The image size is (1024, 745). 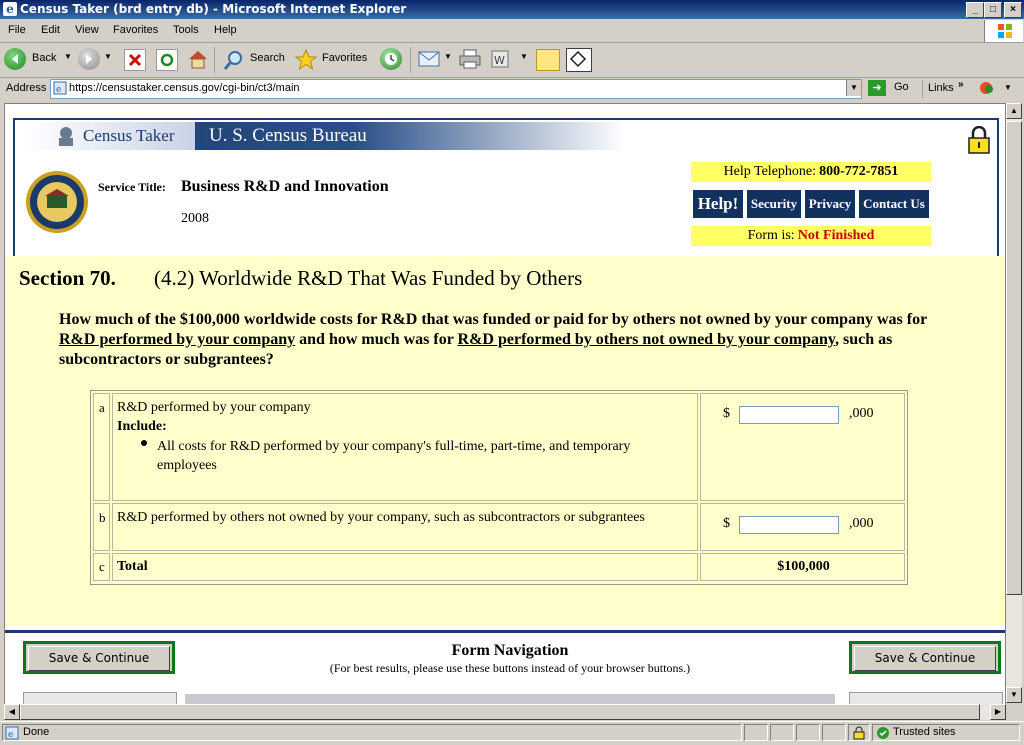 I want to click on edit-dropdown-icon: ▼, so click(x=524, y=56).